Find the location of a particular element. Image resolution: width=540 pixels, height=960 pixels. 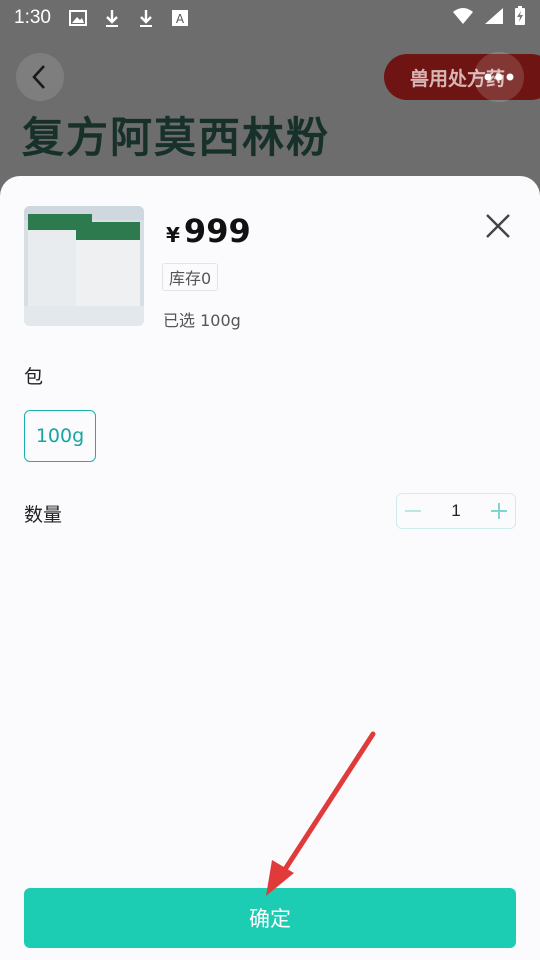

stock-badge: 库存0 is located at coordinates (190, 277).